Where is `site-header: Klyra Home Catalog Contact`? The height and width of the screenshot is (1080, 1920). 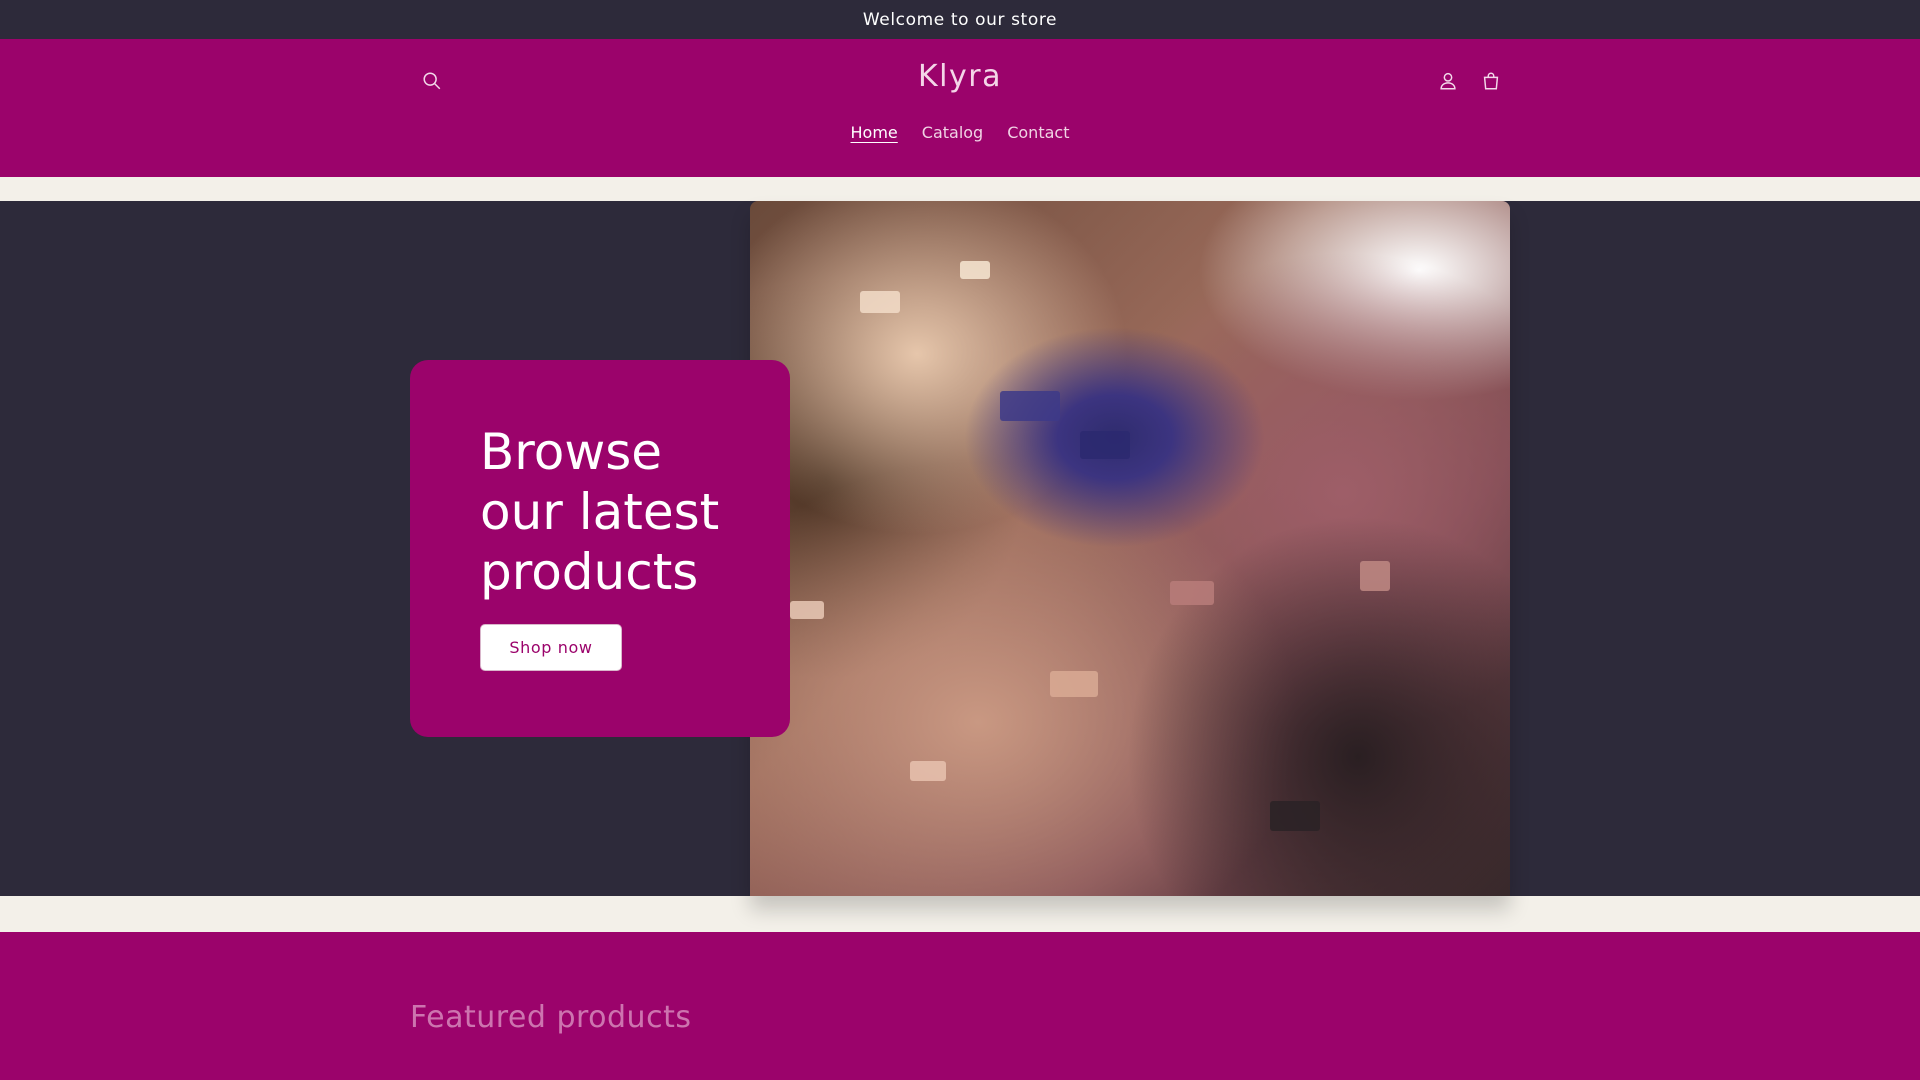
site-header: Klyra Home Catalog Contact is located at coordinates (960, 108).